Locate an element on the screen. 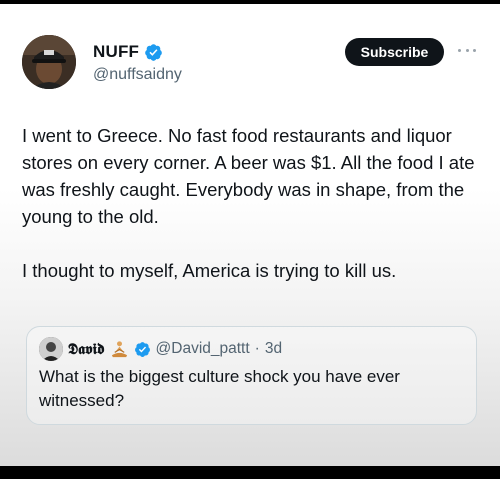 This screenshot has width=500, height=479. quoted-author-handle: @David_pattt is located at coordinates (203, 349).